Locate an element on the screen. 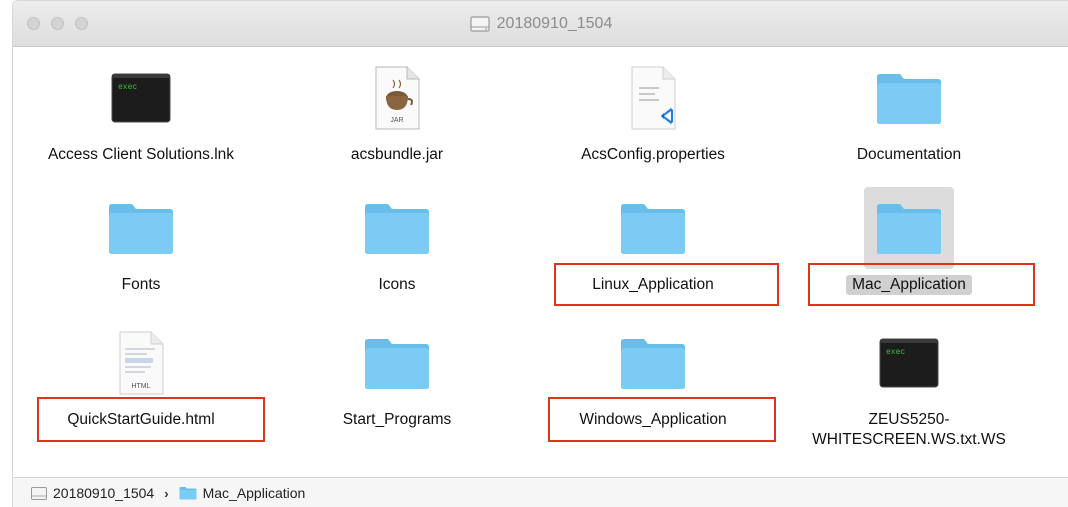 This screenshot has height=507, width=1068. file-name-line-1: ZEUS5250- is located at coordinates (909, 419).